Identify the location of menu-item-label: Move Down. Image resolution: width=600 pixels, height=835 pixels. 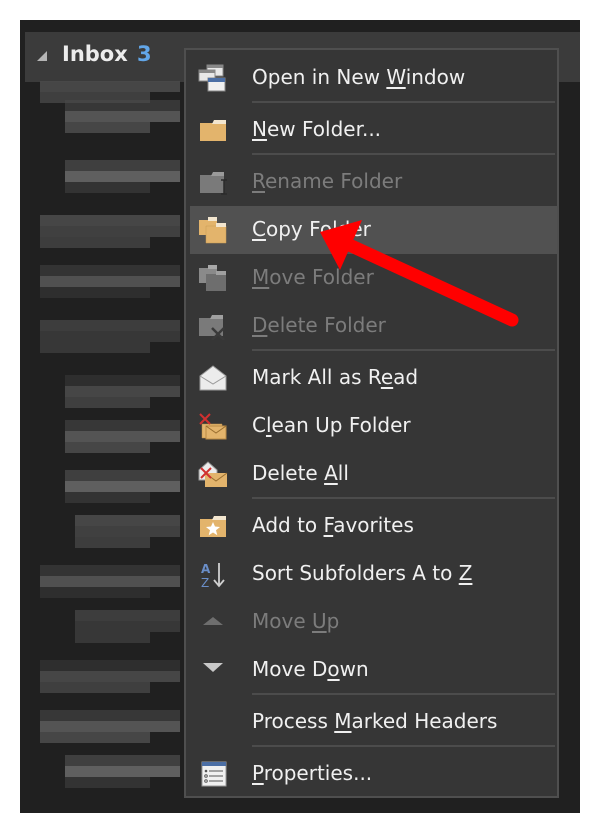
(310, 669).